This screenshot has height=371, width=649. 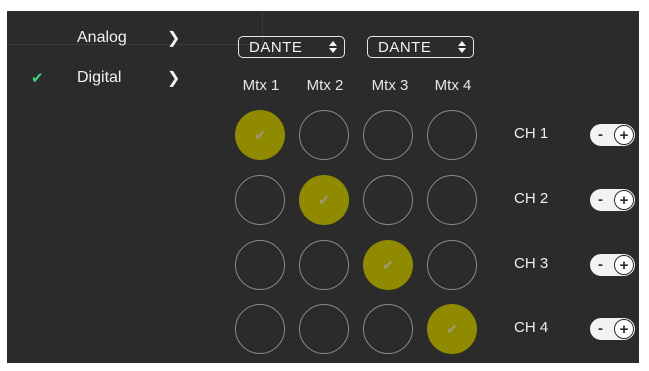 I want to click on menu-item-label: Digital, so click(x=99, y=77).